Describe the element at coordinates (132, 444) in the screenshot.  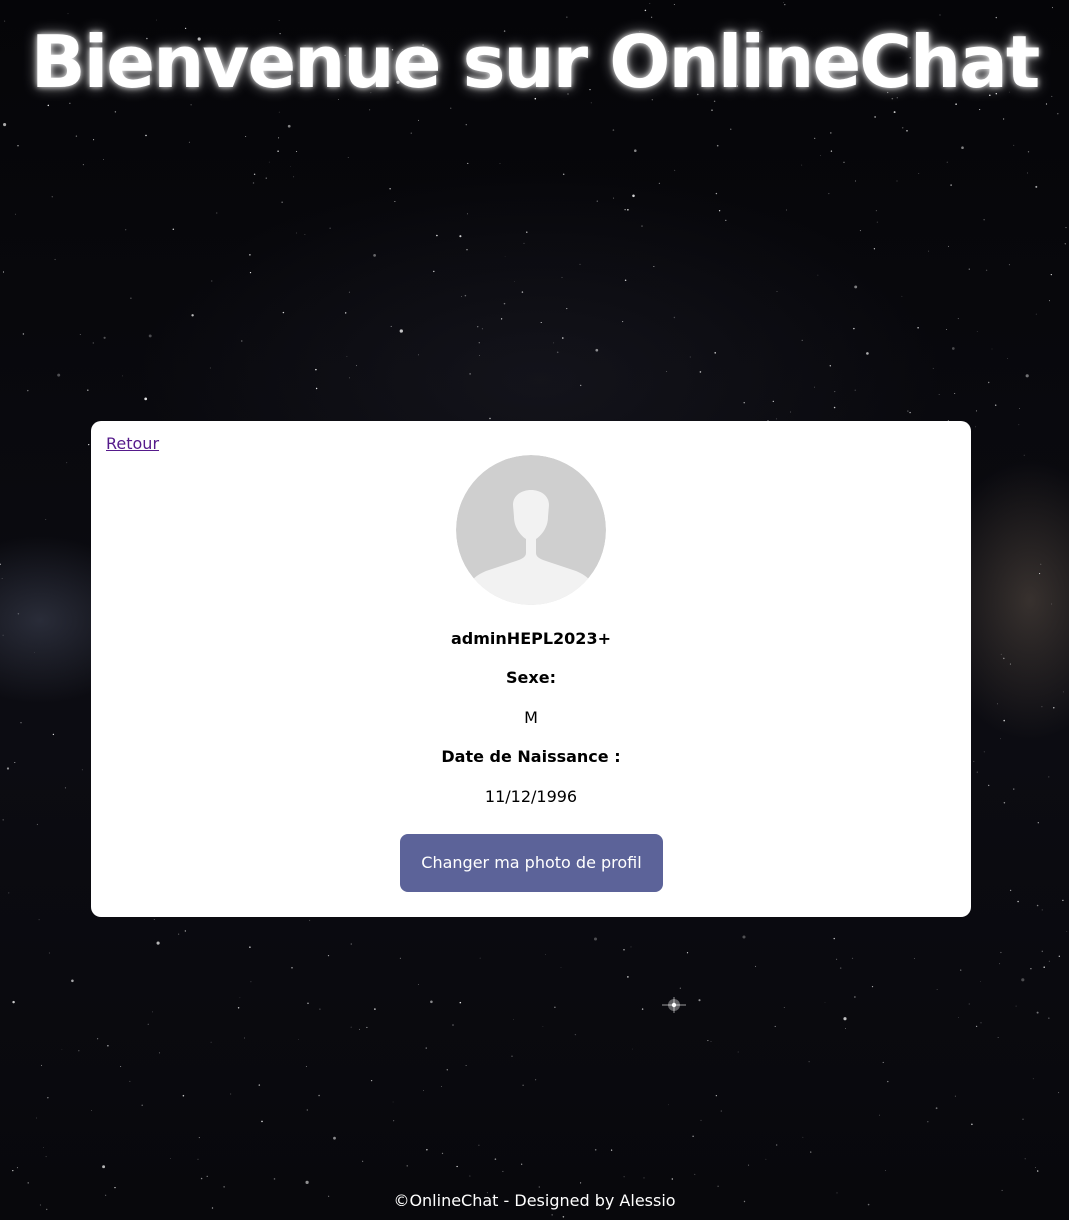
I see `back-link: Retour` at that location.